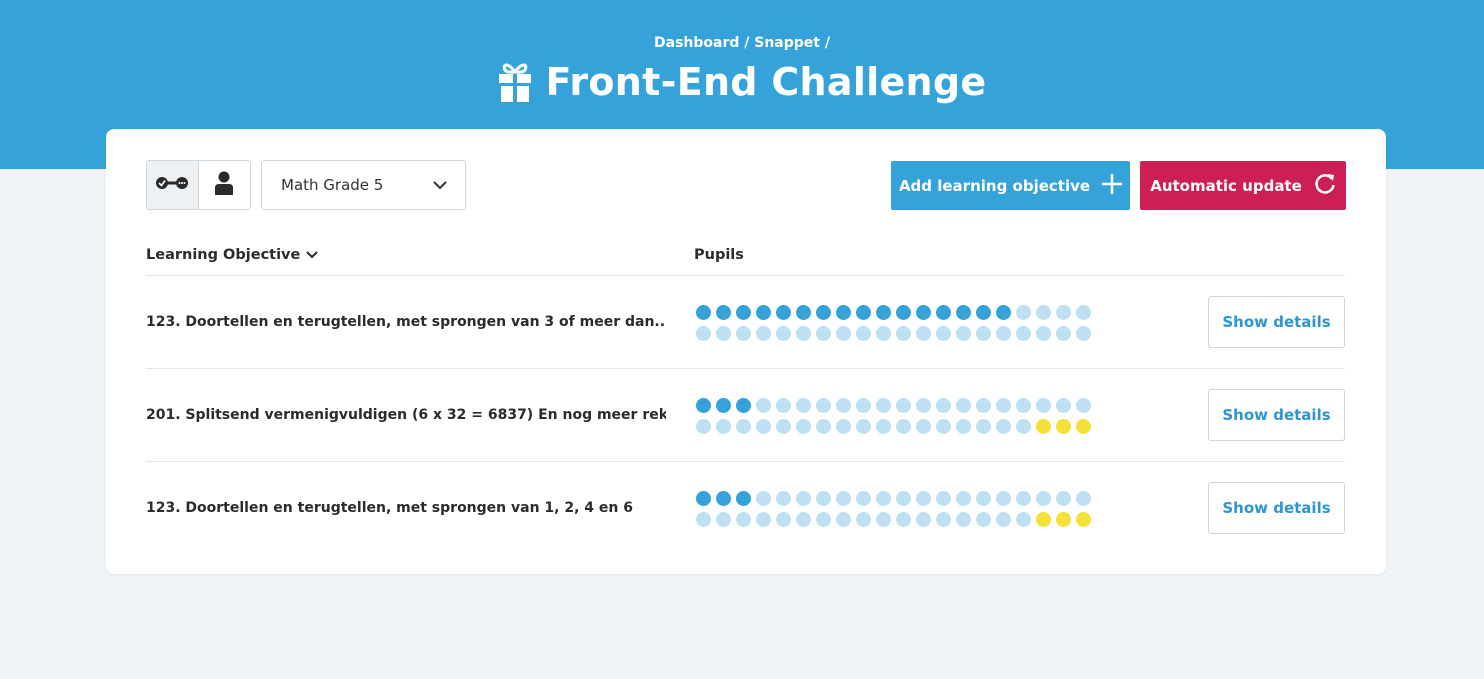 The height and width of the screenshot is (679, 1484). Describe the element at coordinates (225, 185) in the screenshot. I see `pupil-view-button` at that location.